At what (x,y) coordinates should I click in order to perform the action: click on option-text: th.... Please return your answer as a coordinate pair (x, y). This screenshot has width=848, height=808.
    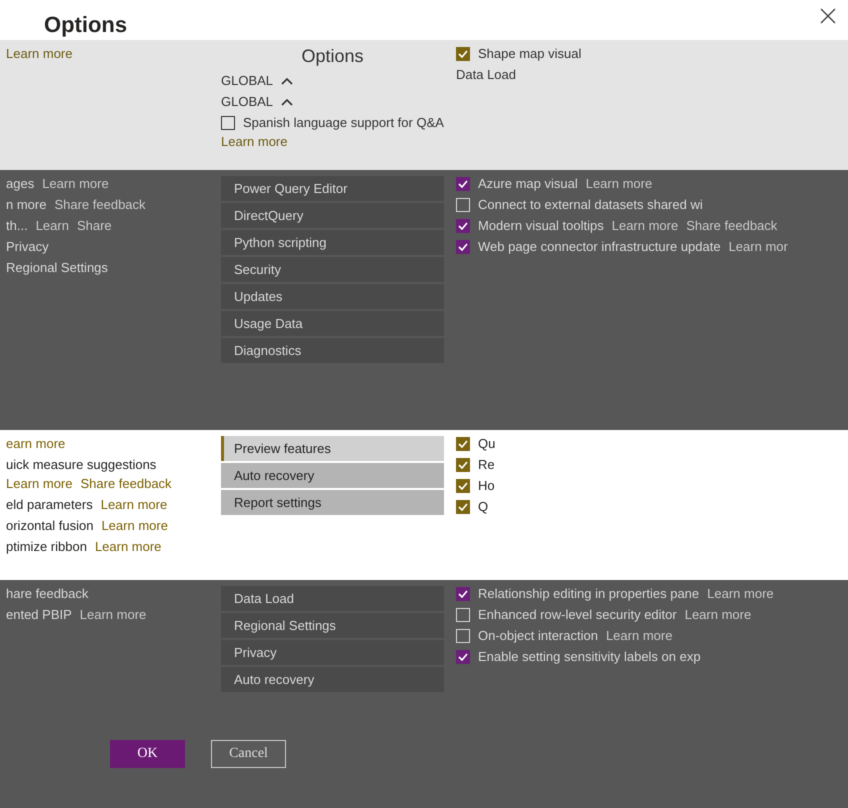
    Looking at the image, I should click on (17, 225).